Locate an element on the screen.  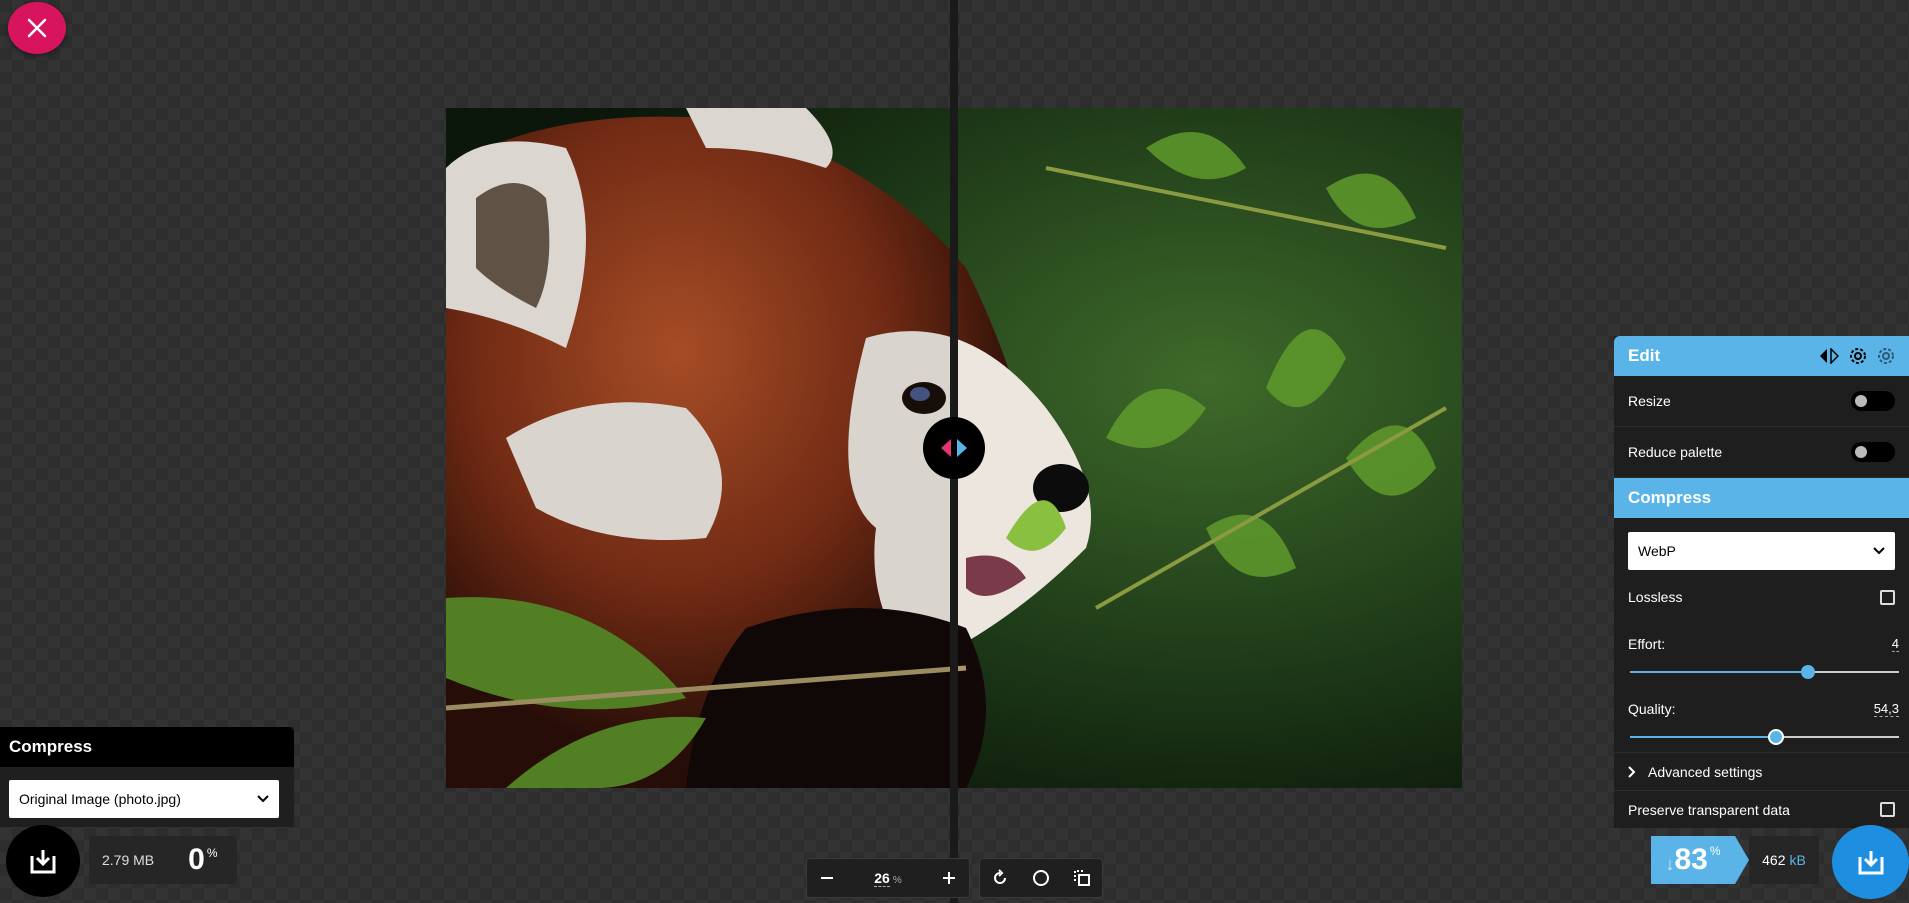
left-panel-title: Compress is located at coordinates (147, 747).